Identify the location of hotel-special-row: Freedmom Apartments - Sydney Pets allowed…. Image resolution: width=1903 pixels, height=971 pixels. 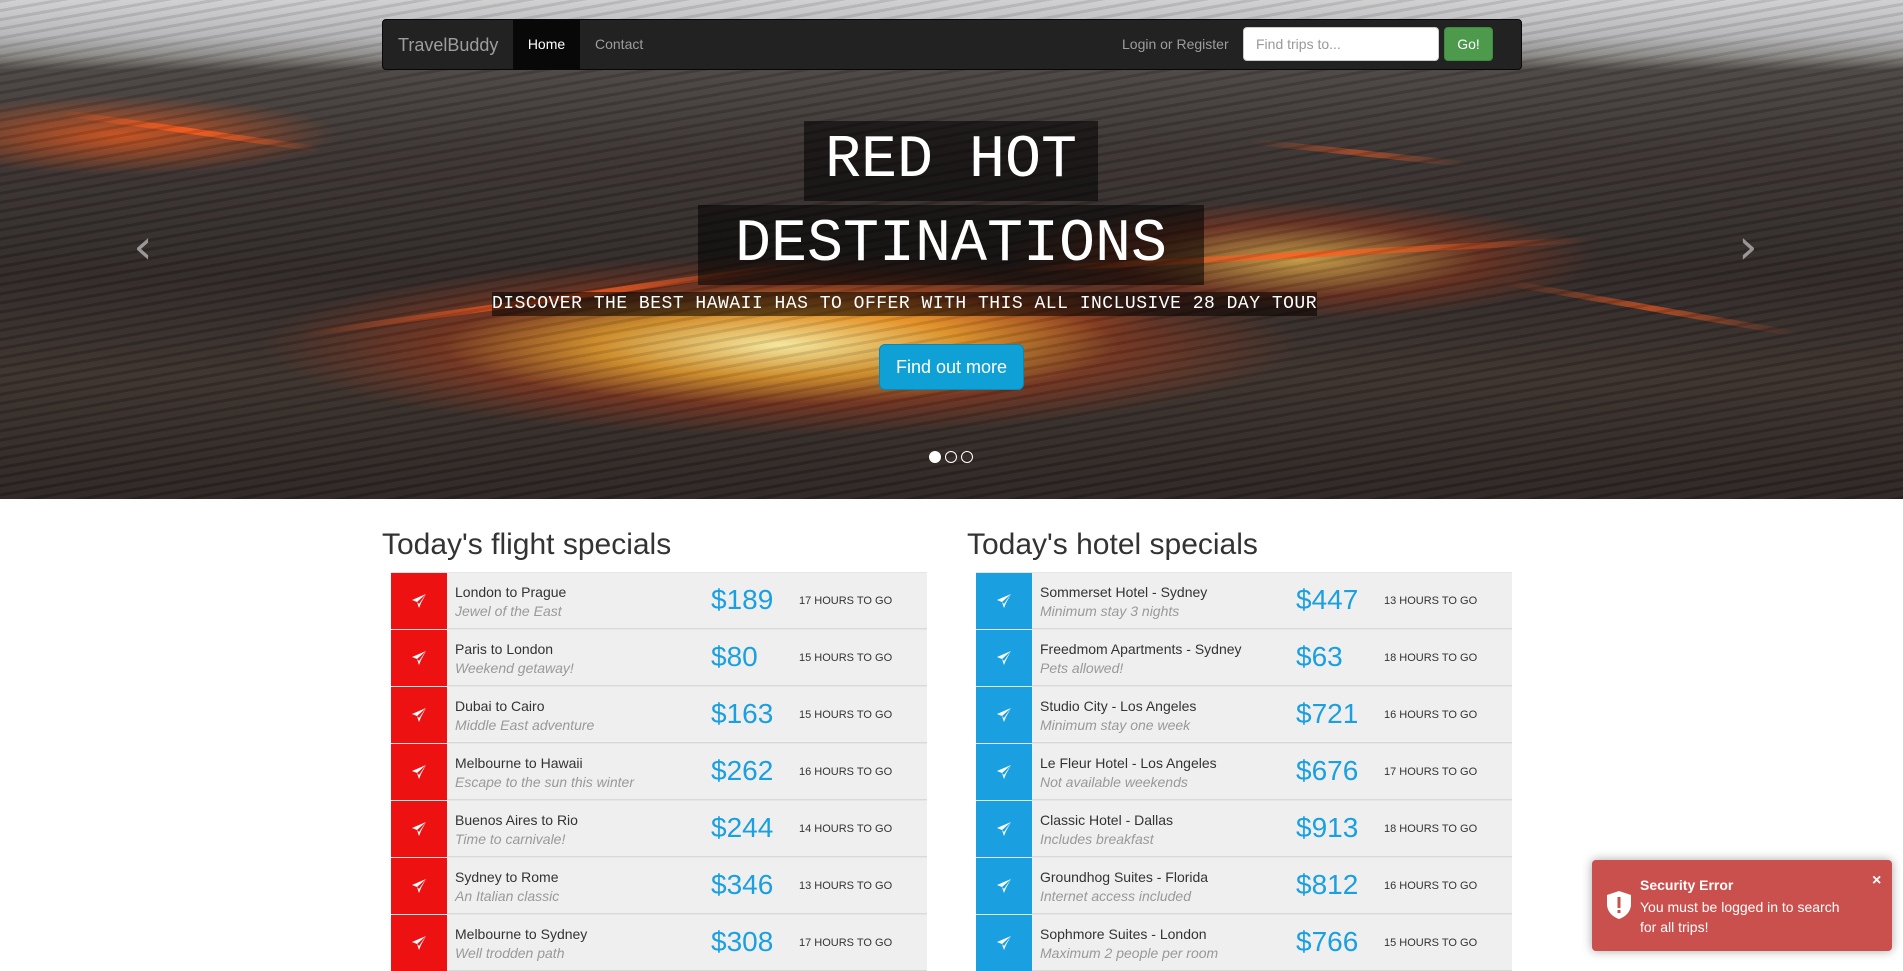
(1244, 657).